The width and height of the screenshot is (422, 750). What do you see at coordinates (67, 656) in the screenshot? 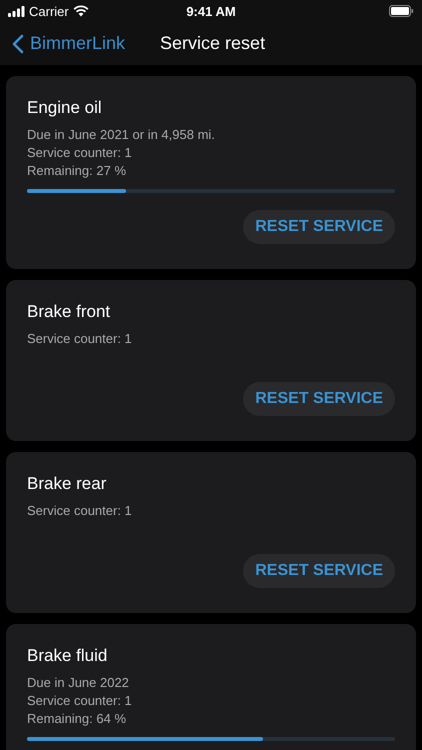
I see `service-title: Brake fluid` at bounding box center [67, 656].